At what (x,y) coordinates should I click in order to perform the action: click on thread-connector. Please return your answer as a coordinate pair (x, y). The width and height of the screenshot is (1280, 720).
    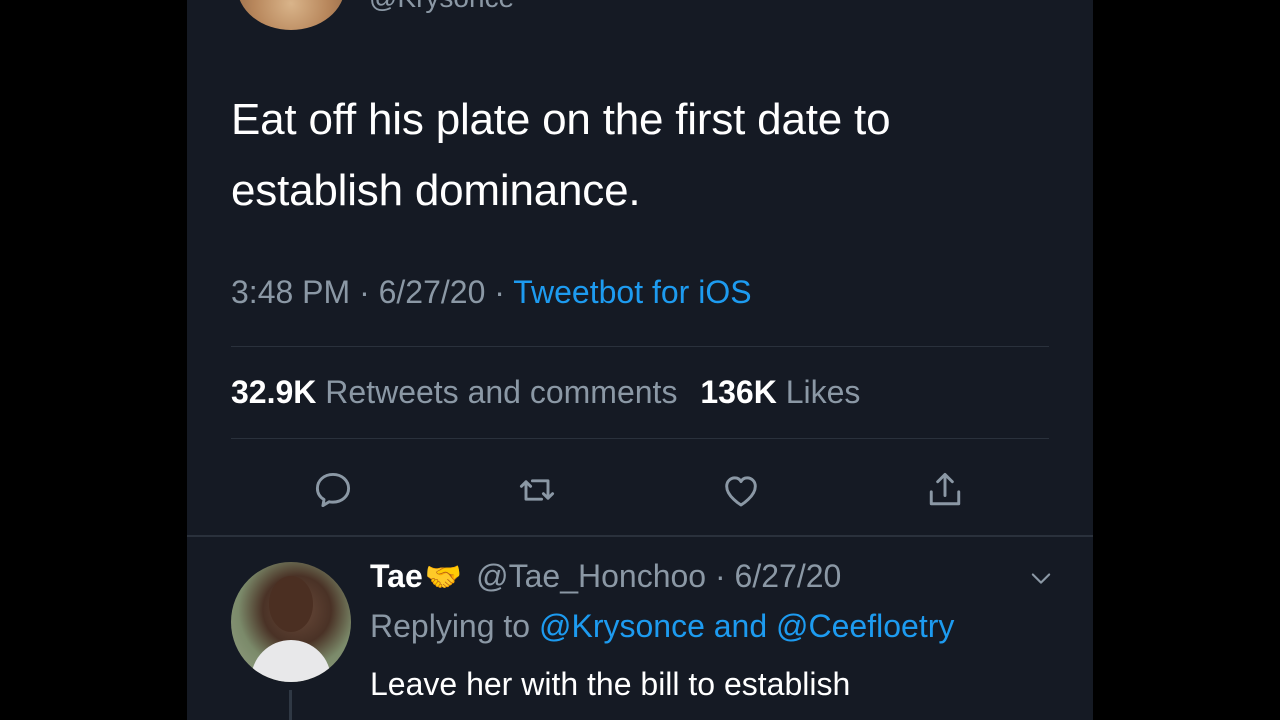
    Looking at the image, I should click on (290, 705).